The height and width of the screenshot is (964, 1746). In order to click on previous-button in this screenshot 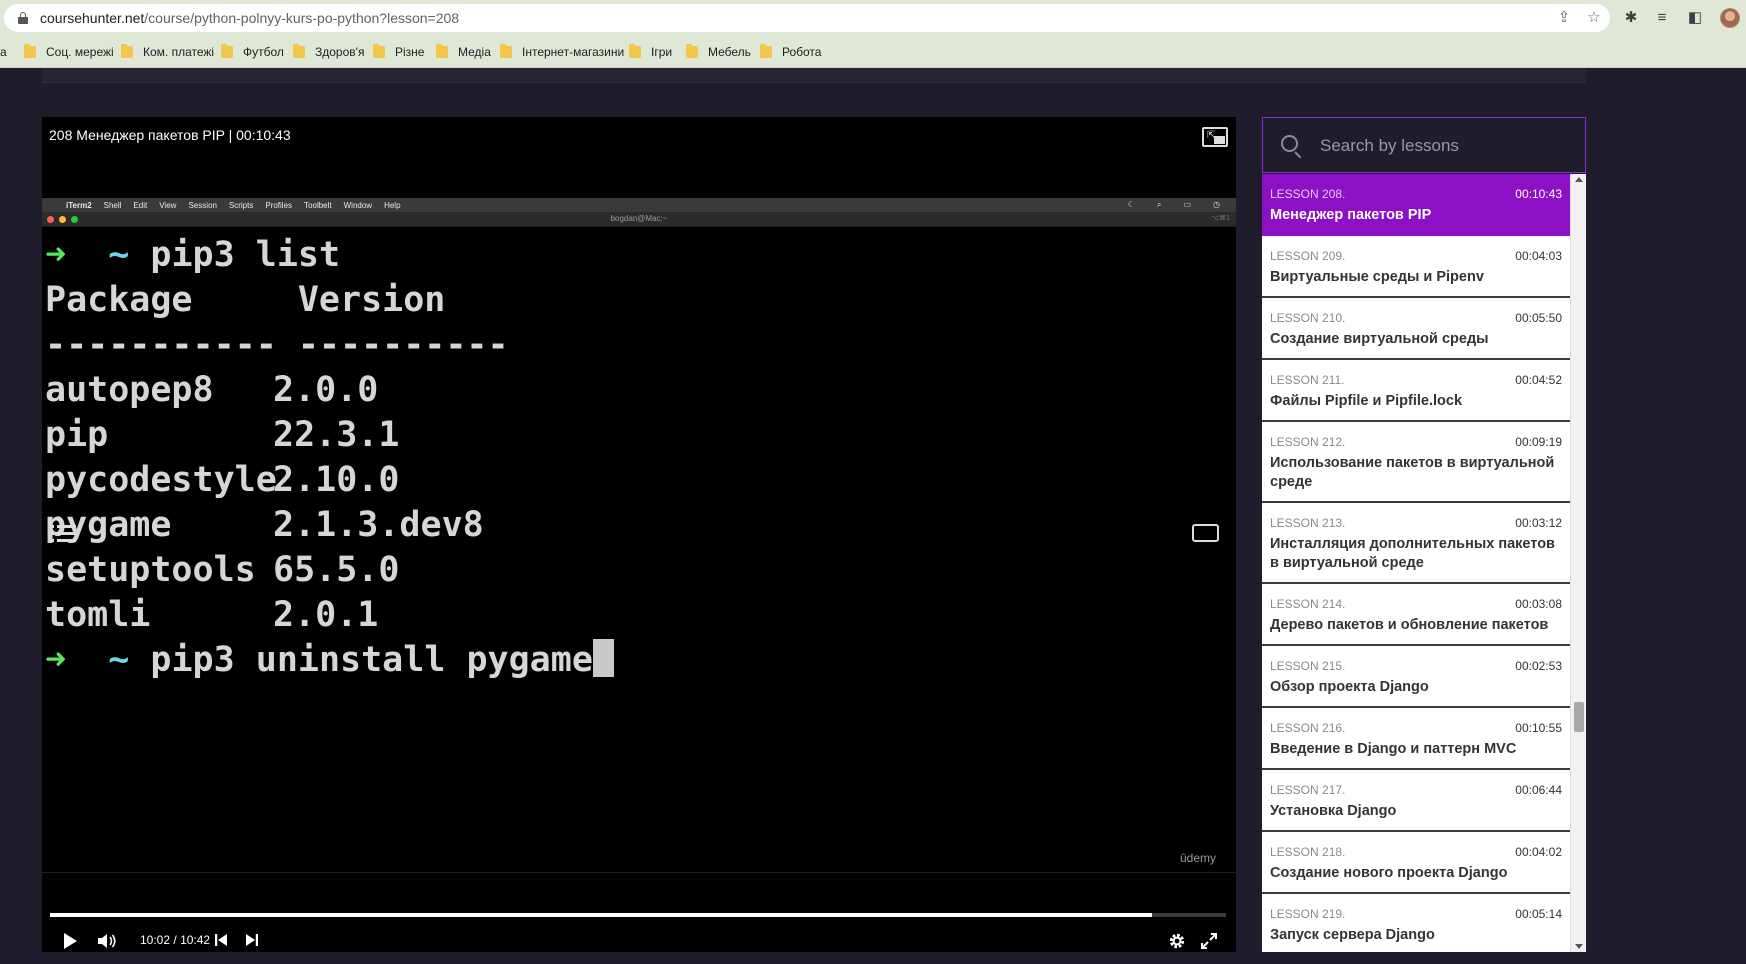, I will do `click(221, 942)`.